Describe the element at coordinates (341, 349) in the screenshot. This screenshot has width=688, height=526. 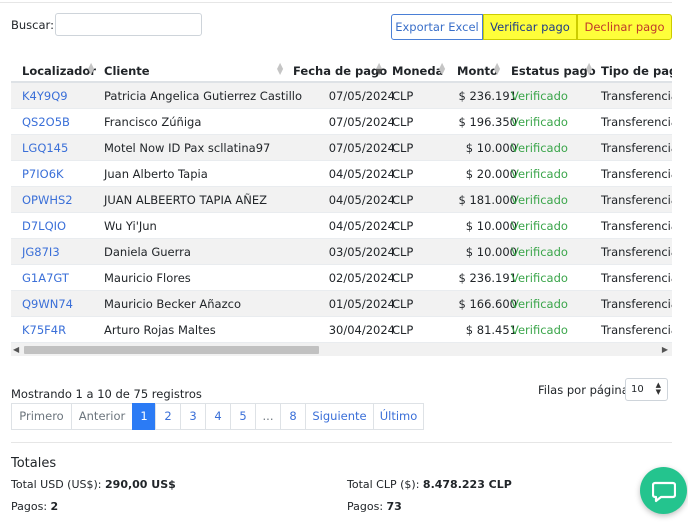
I see `horizontal-scrollbar: ◀ ▶` at that location.